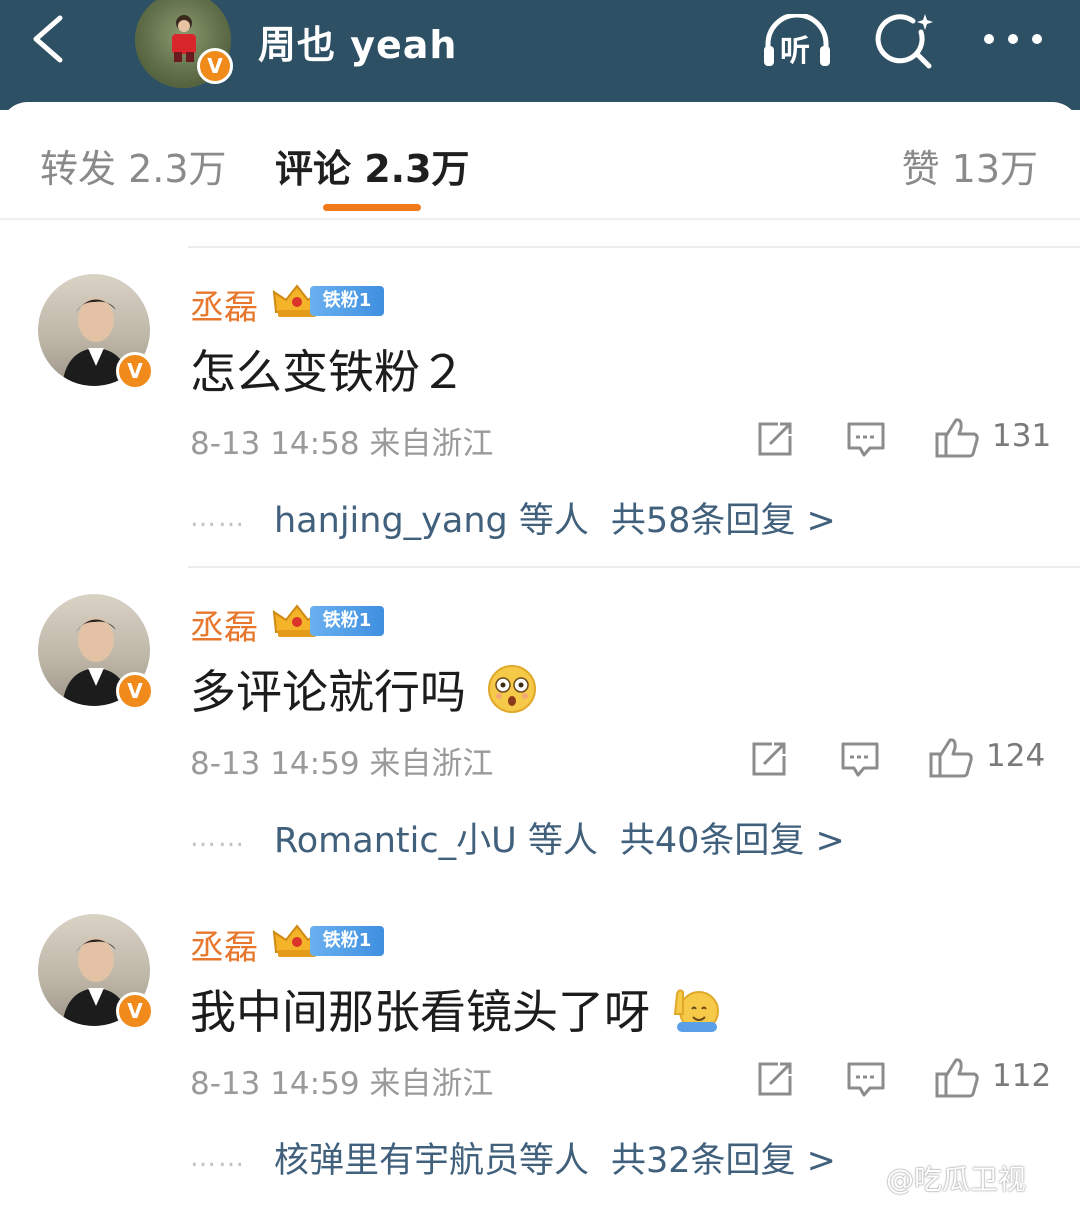  I want to click on comment-text: 多评论就行吗, so click(363, 689).